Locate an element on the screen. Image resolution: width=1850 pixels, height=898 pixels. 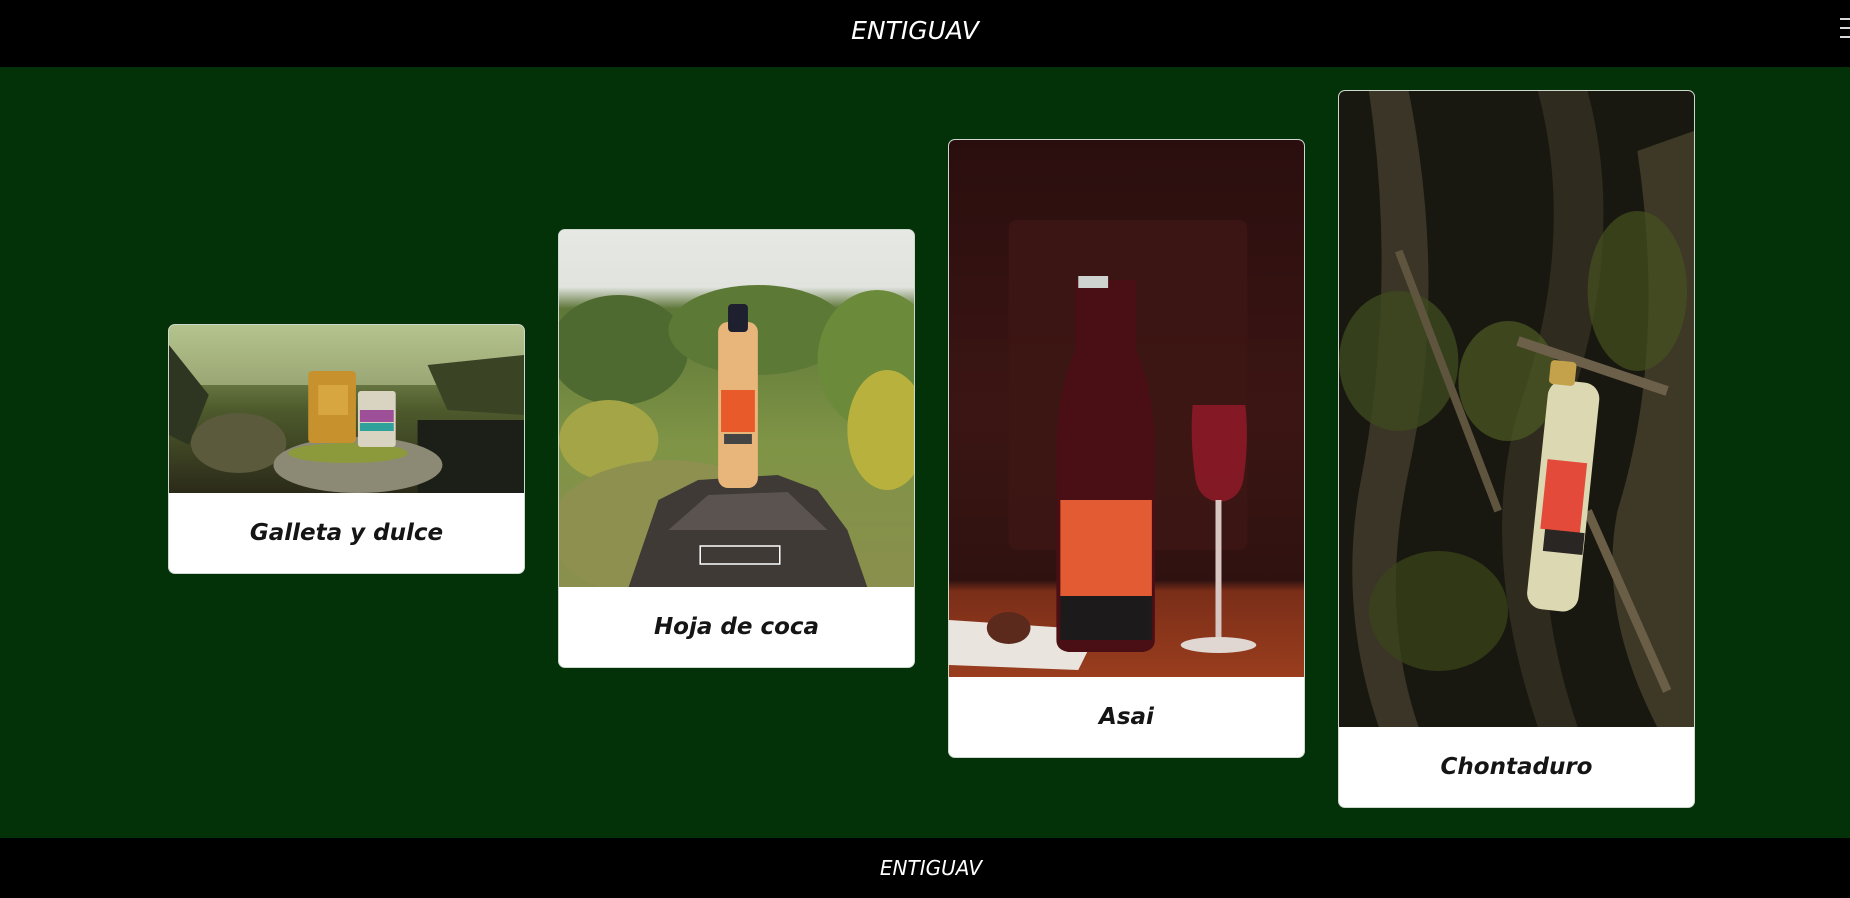
product-card-asai: Asai is located at coordinates (1126, 448).